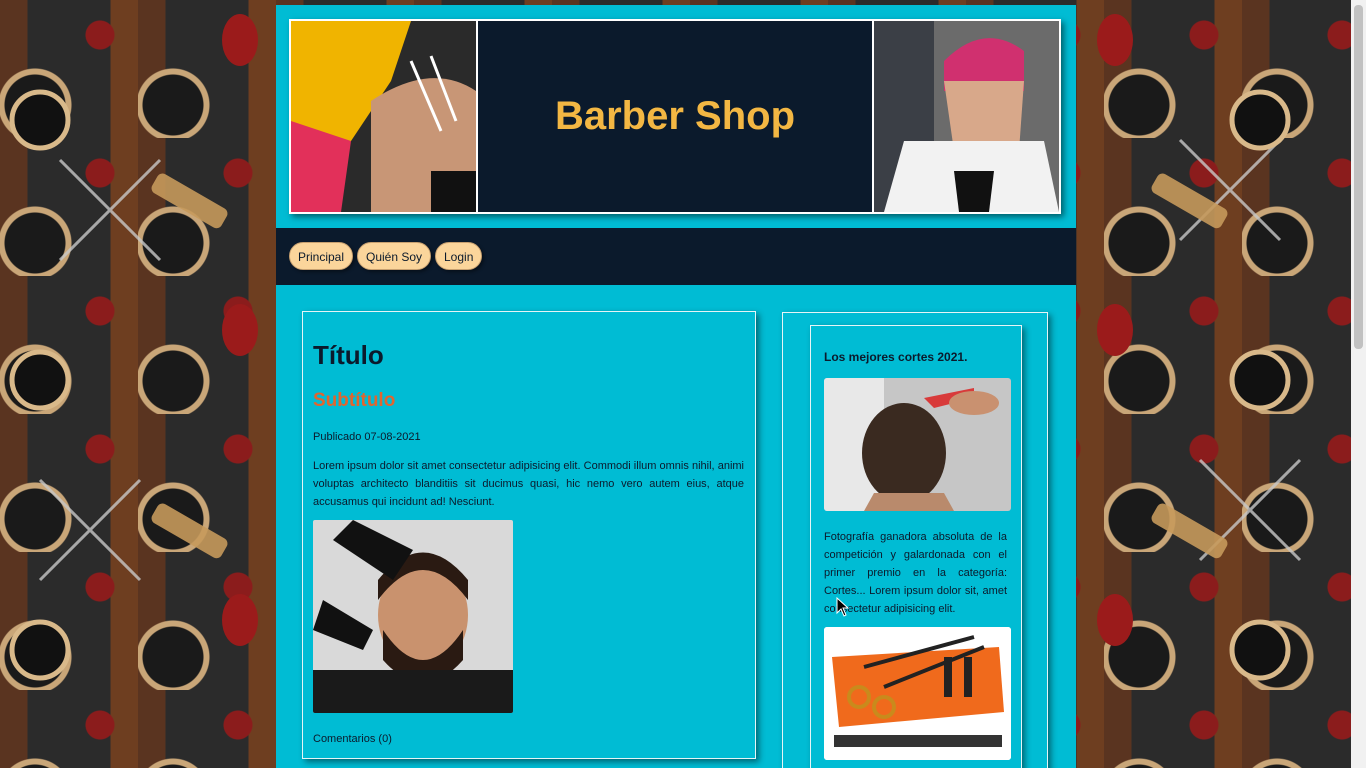 This screenshot has width=1366, height=768. Describe the element at coordinates (843, 607) in the screenshot. I see `mouse-cursor-icon` at that location.